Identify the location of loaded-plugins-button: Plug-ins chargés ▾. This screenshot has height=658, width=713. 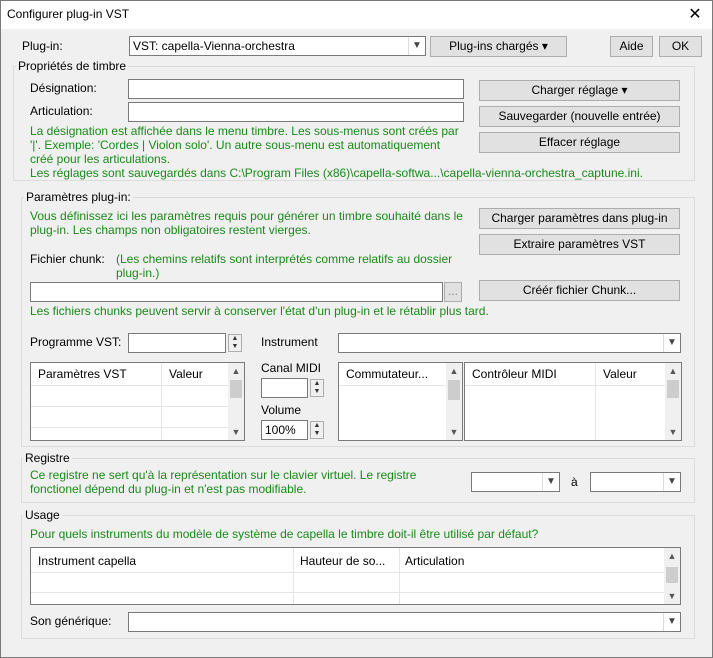
(498, 46).